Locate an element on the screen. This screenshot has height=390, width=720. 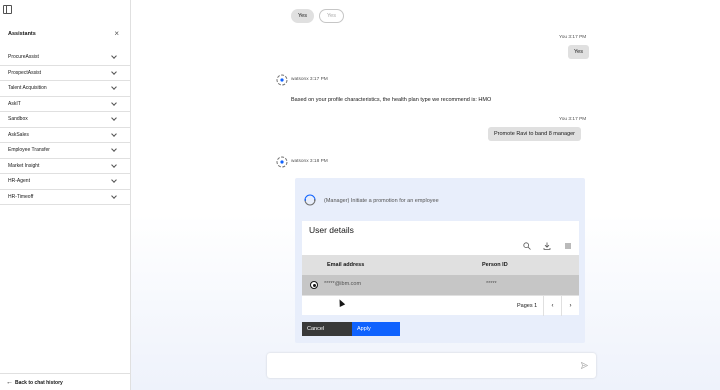
send-icon is located at coordinates (584, 365).